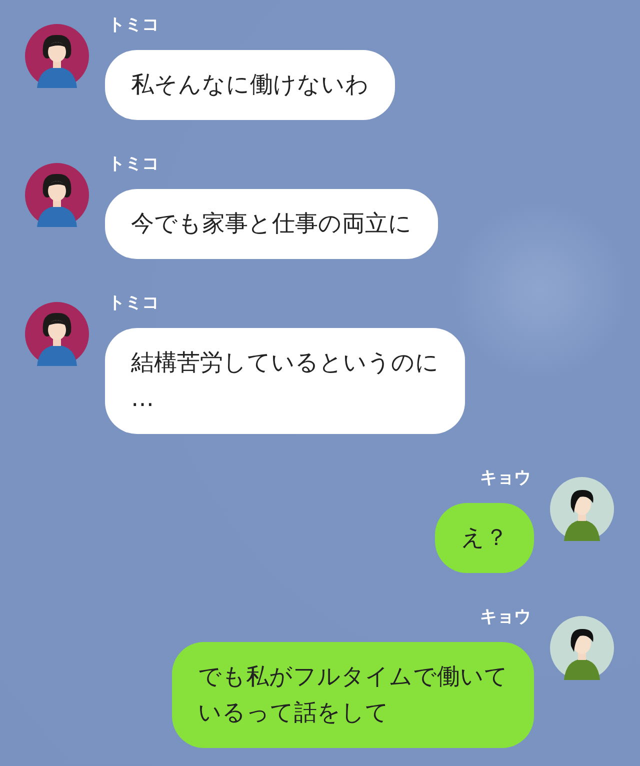 This screenshot has height=766, width=640. I want to click on message-text: 結構苦労しているというのに, so click(285, 363).